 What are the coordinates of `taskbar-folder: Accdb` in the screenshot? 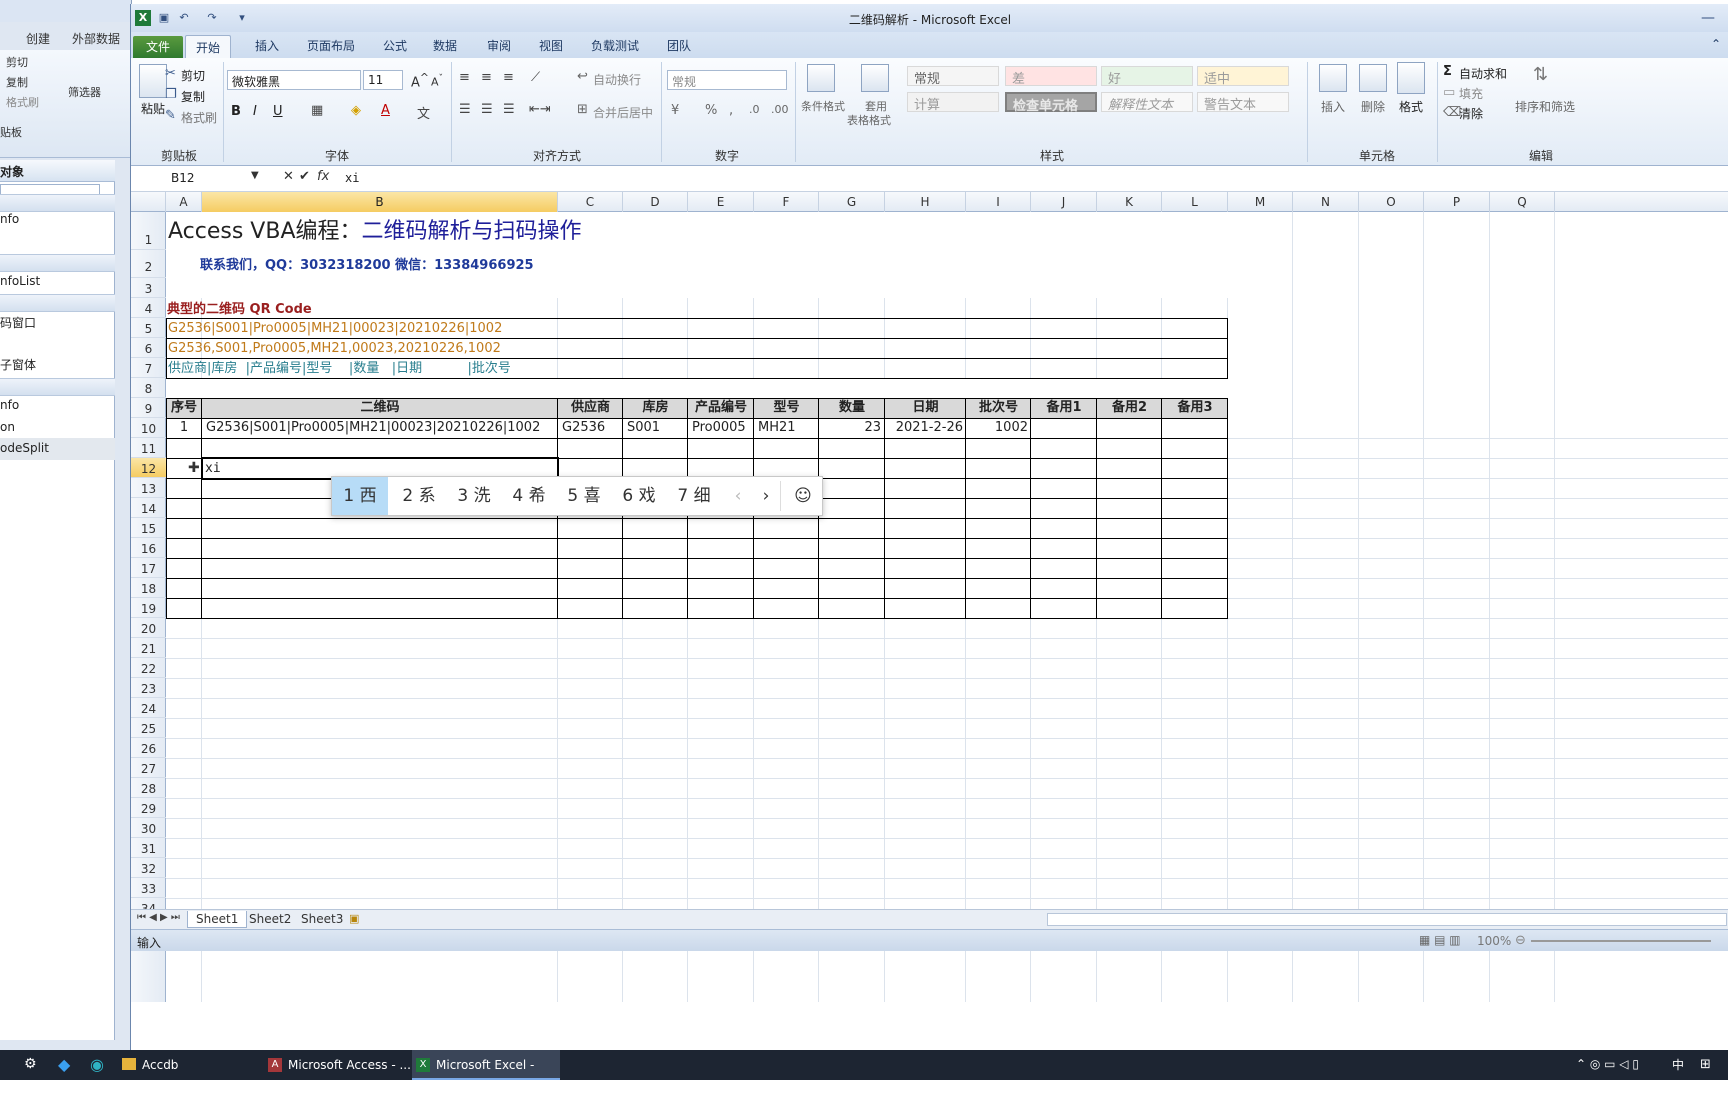 It's located at (188, 1065).